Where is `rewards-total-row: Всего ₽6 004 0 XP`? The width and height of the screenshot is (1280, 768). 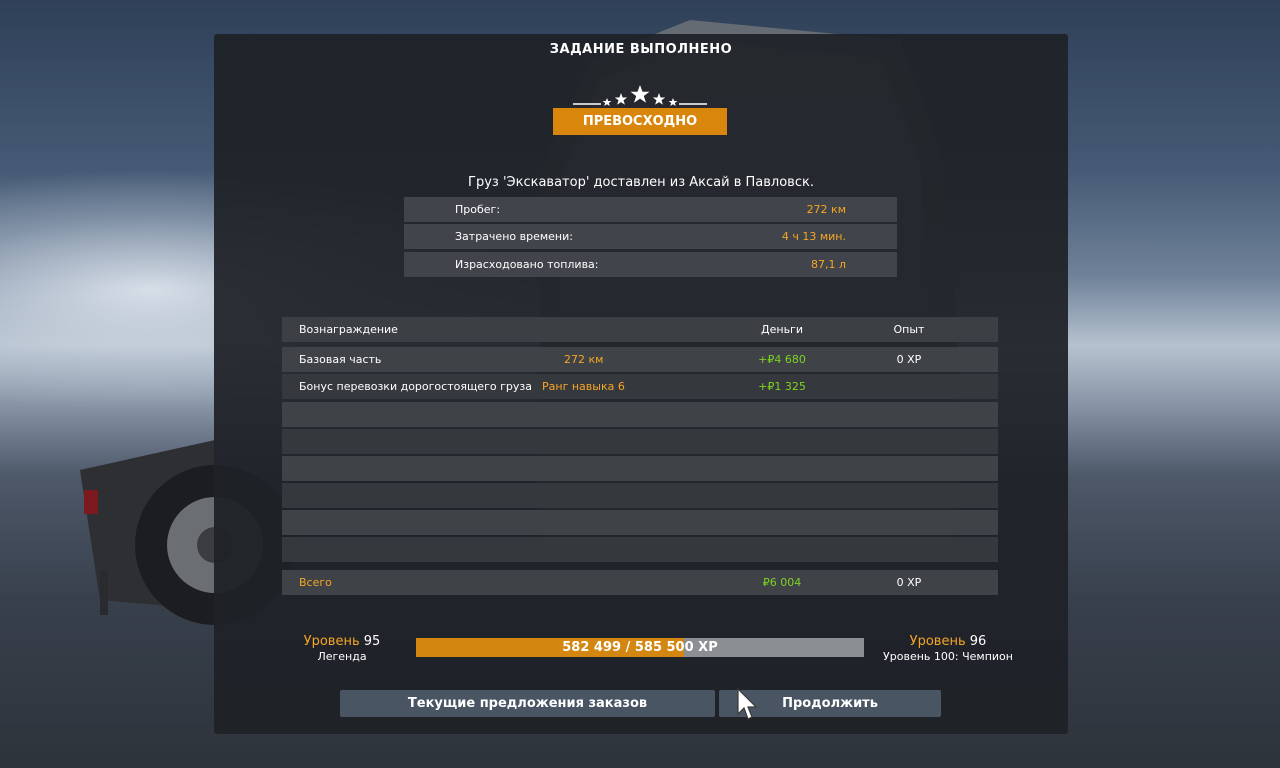 rewards-total-row: Всего ₽6 004 0 XP is located at coordinates (640, 582).